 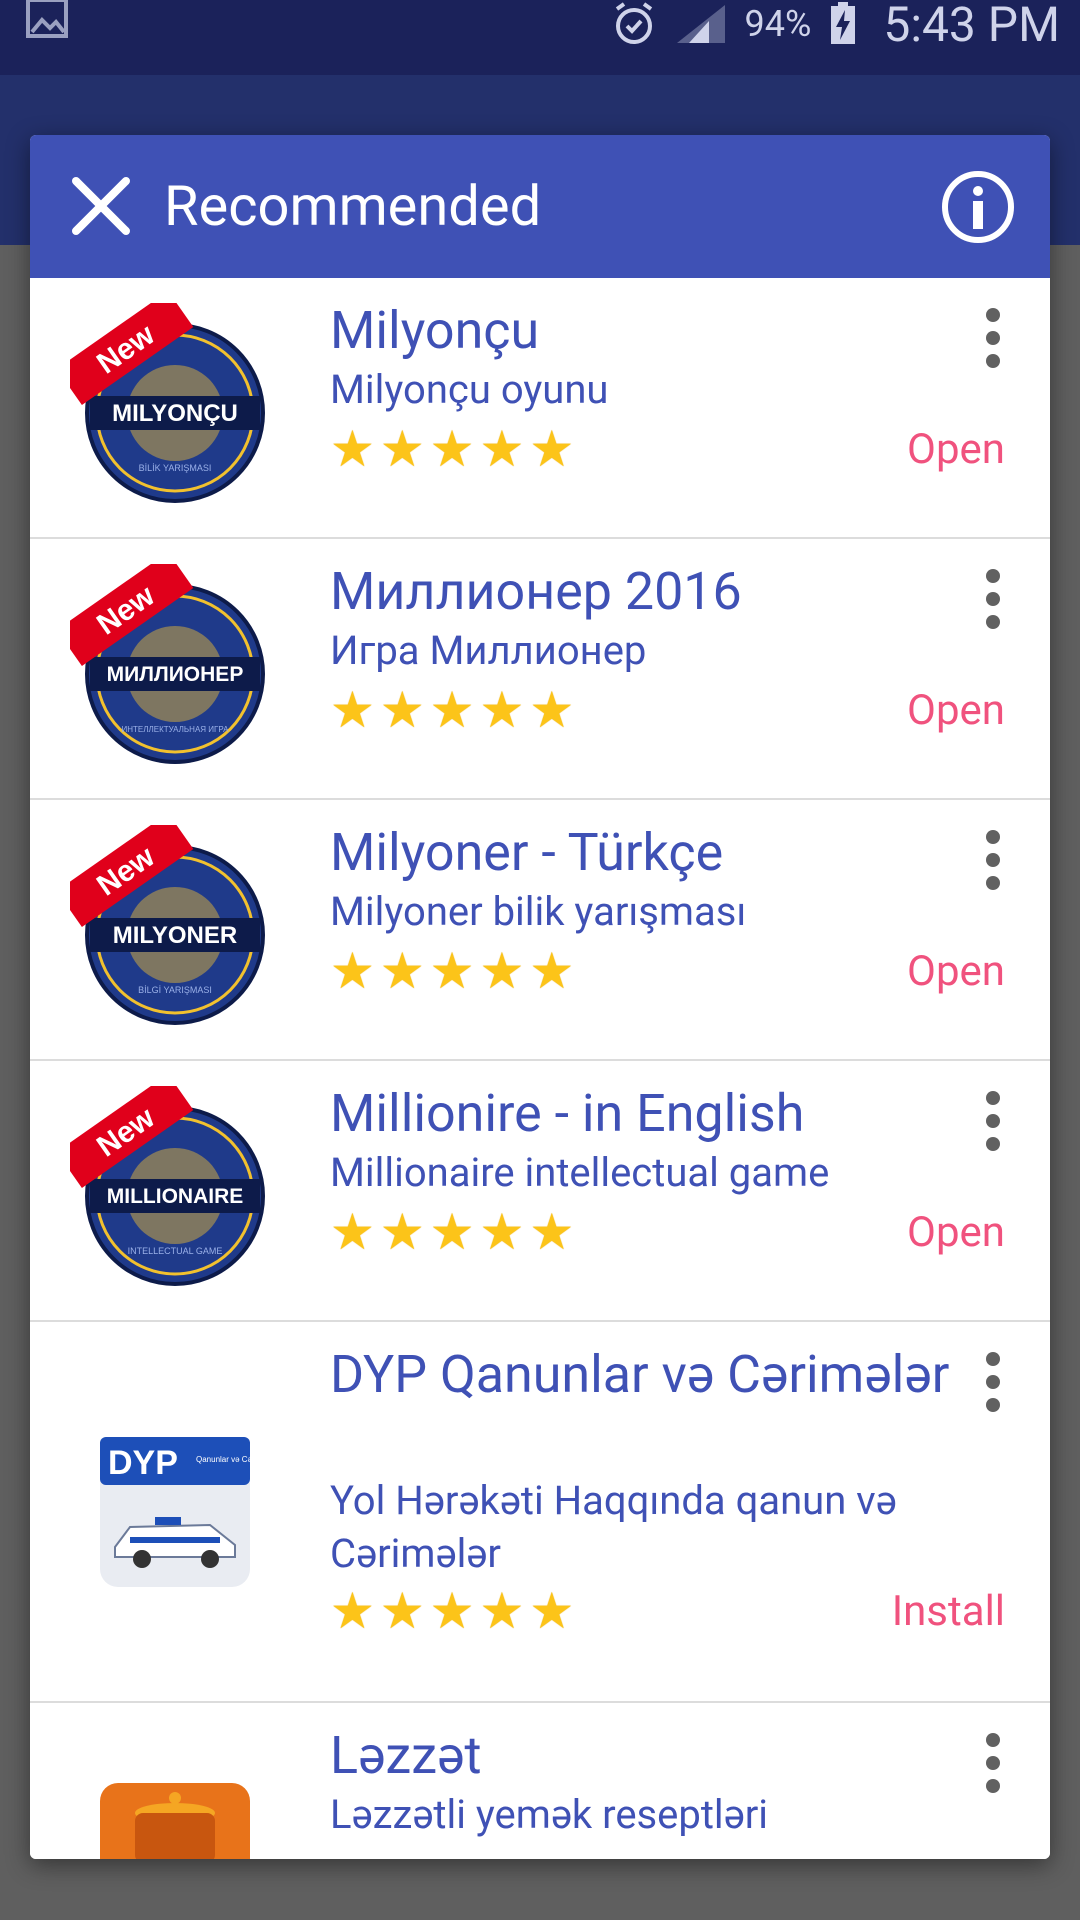 I want to click on status-icons: 94% 5:43 PM, so click(x=835, y=26).